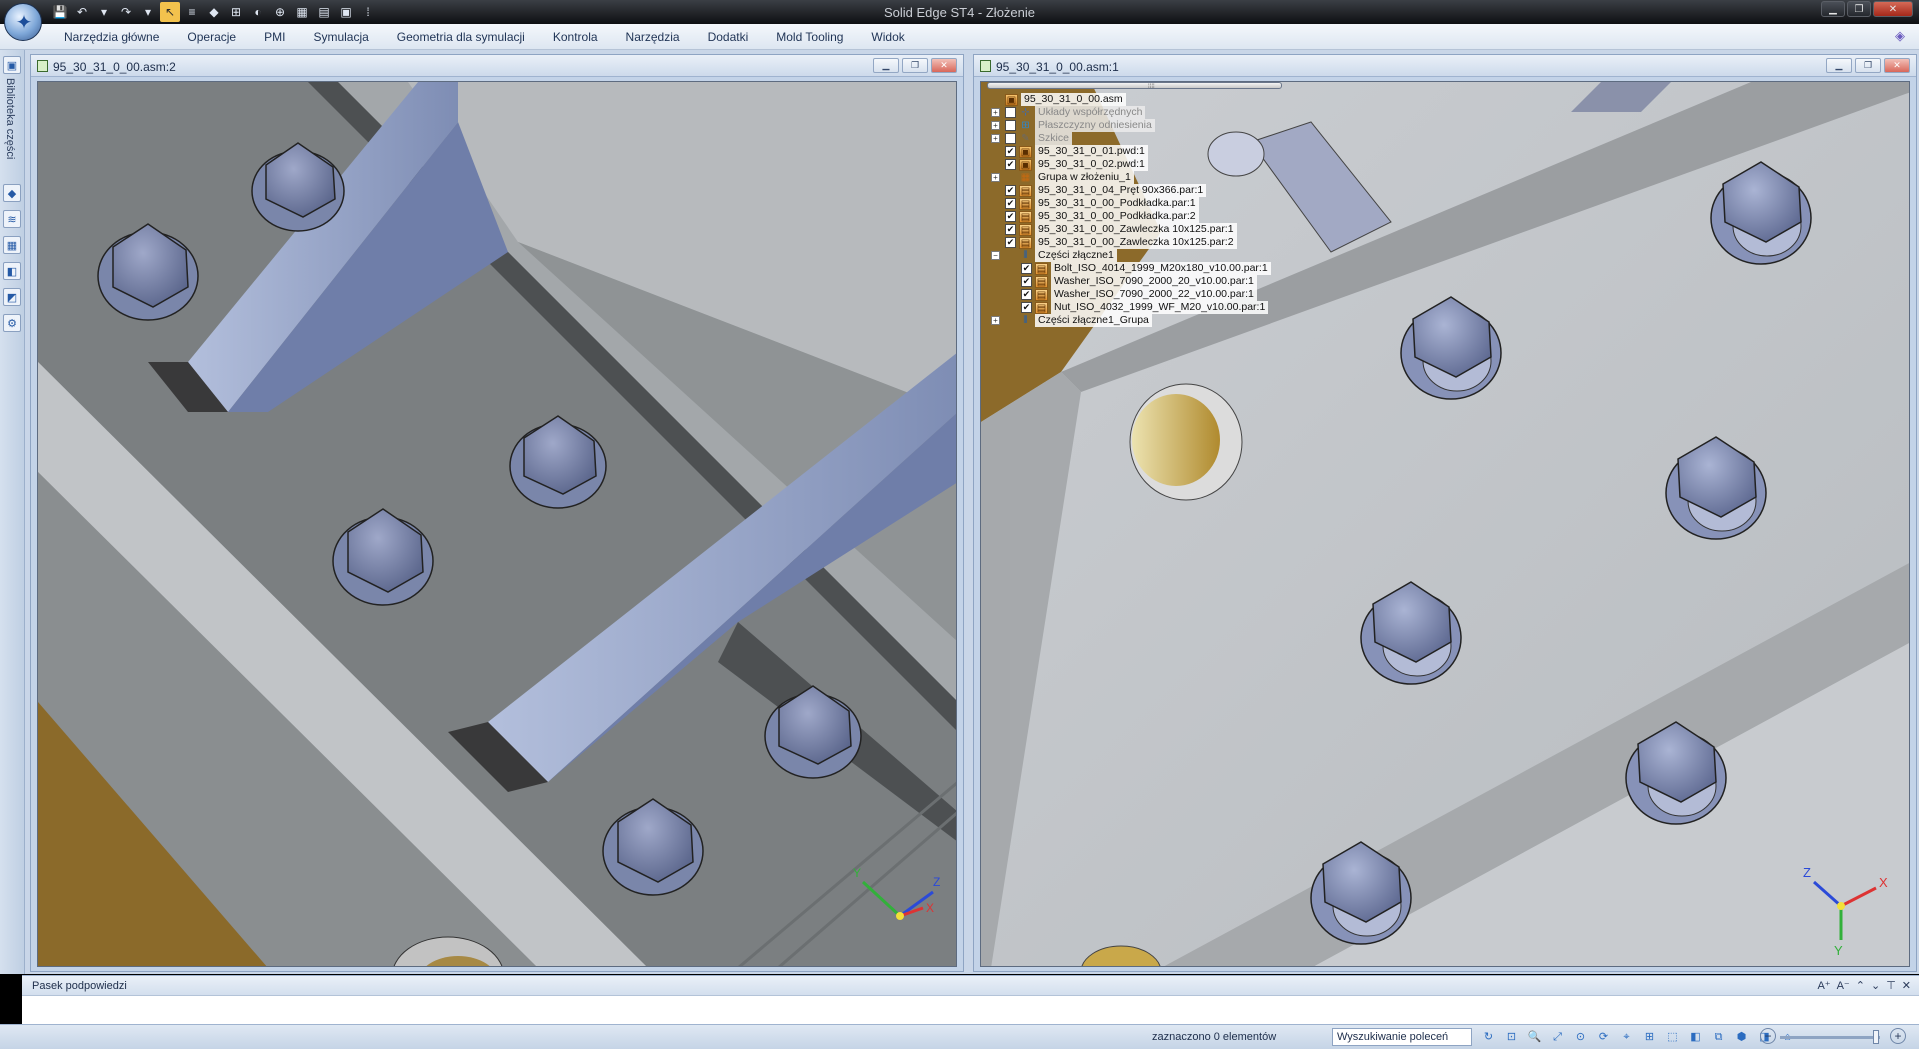  I want to click on render-icon: ◧, so click(12, 271).